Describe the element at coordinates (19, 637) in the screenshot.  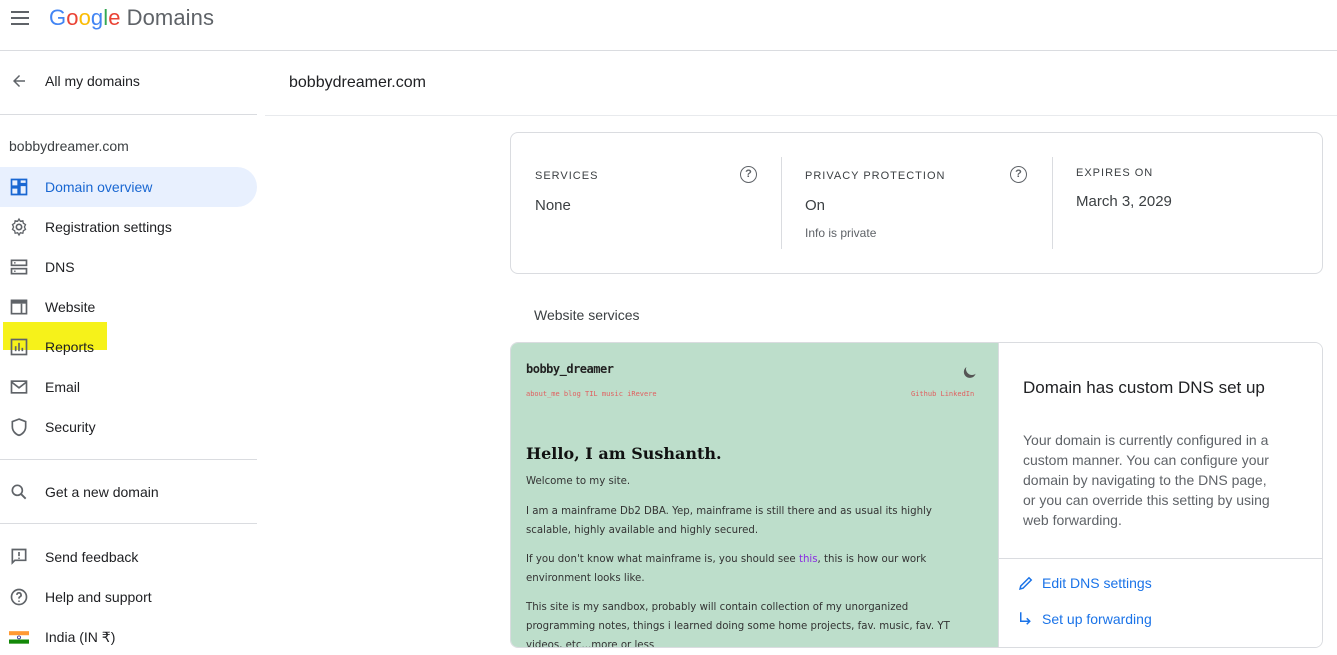
I see `india-flag-icon` at that location.